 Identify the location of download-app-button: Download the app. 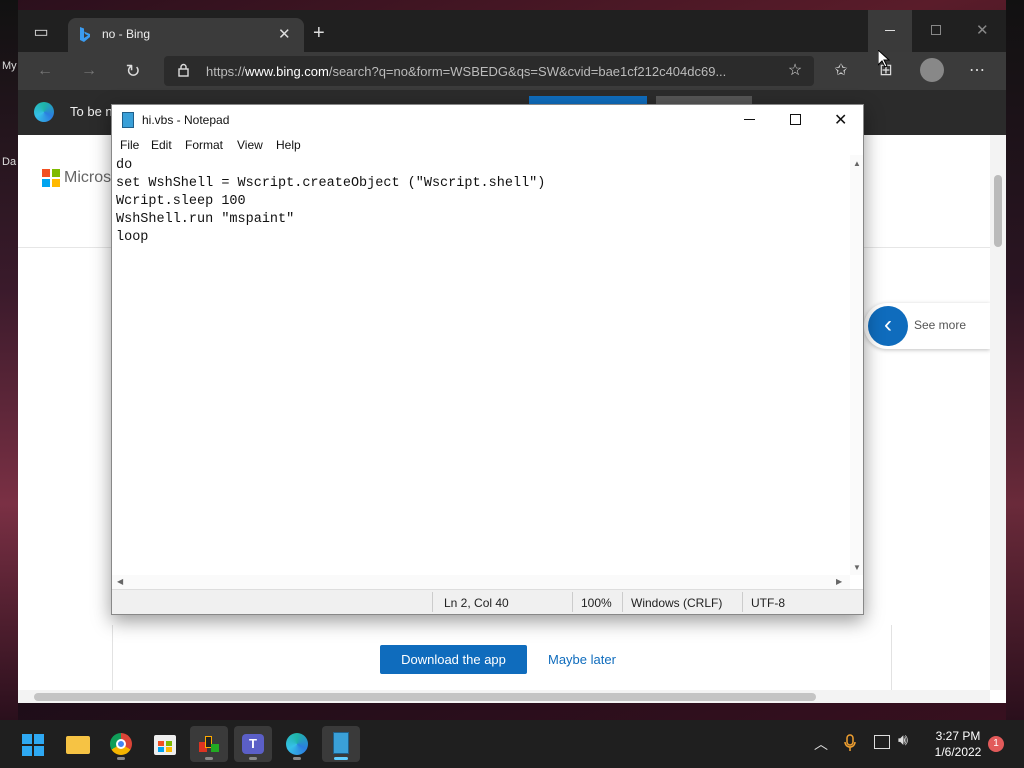
(453, 659).